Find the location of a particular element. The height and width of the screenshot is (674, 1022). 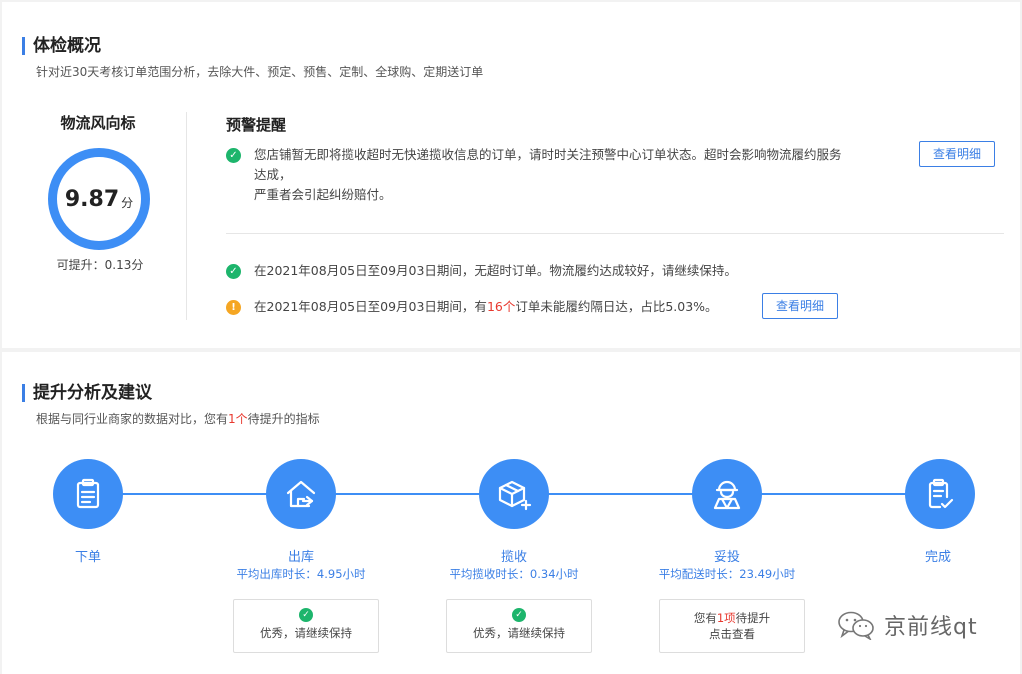

card-text-post: 待提升 is located at coordinates (753, 618).